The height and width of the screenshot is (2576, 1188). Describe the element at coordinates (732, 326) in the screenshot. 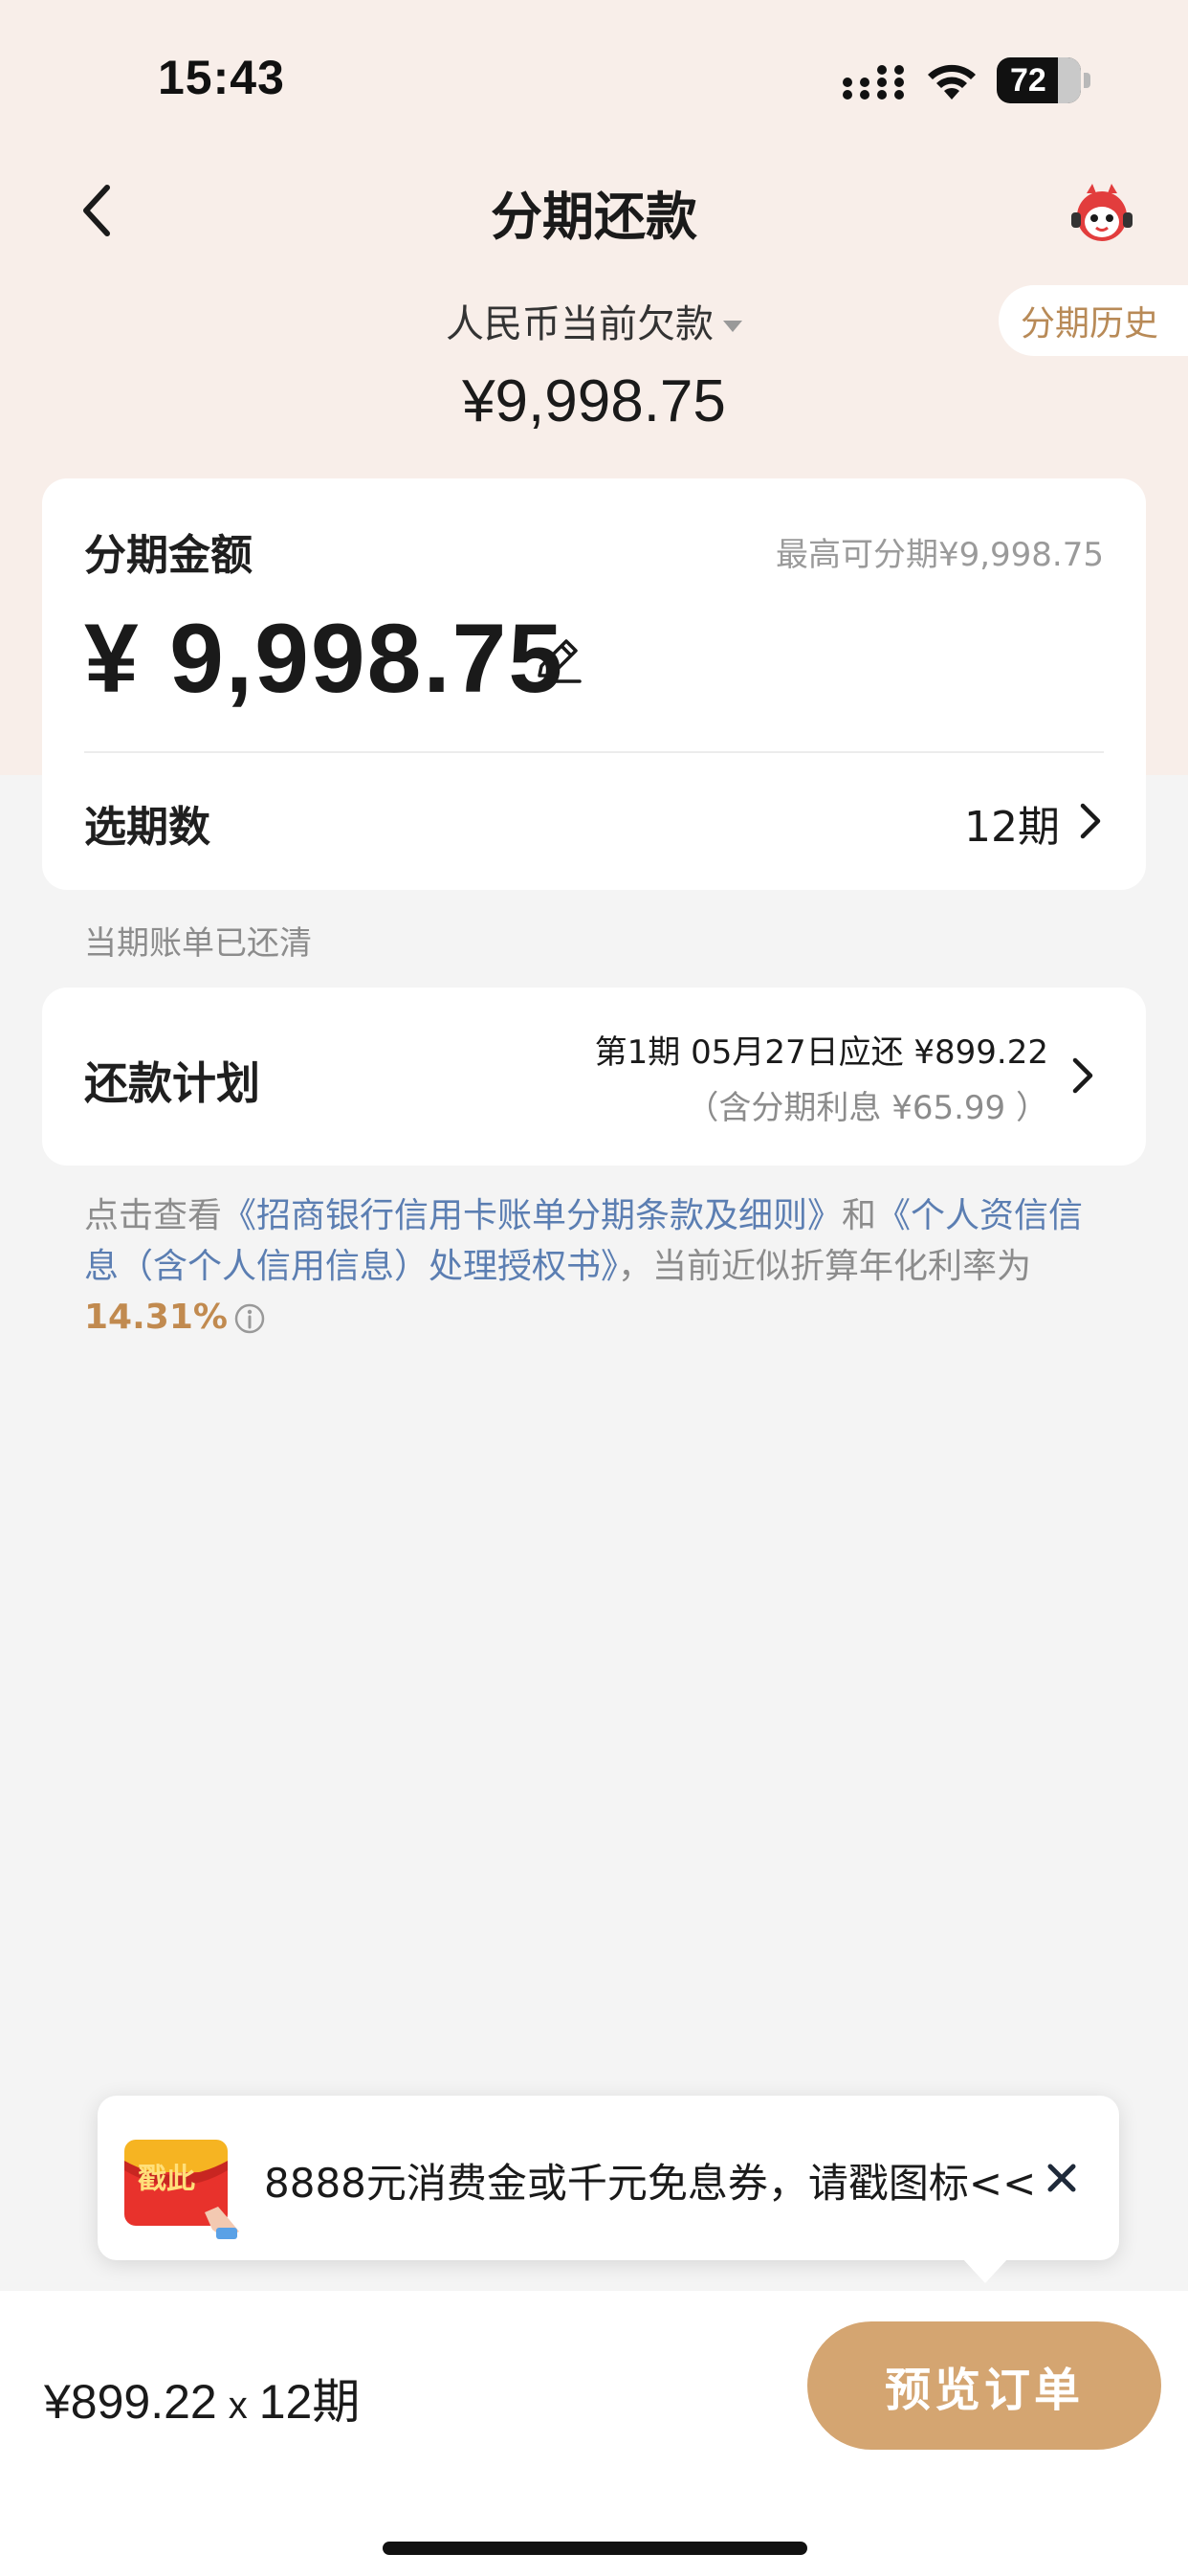

I see `caret-down-icon` at that location.